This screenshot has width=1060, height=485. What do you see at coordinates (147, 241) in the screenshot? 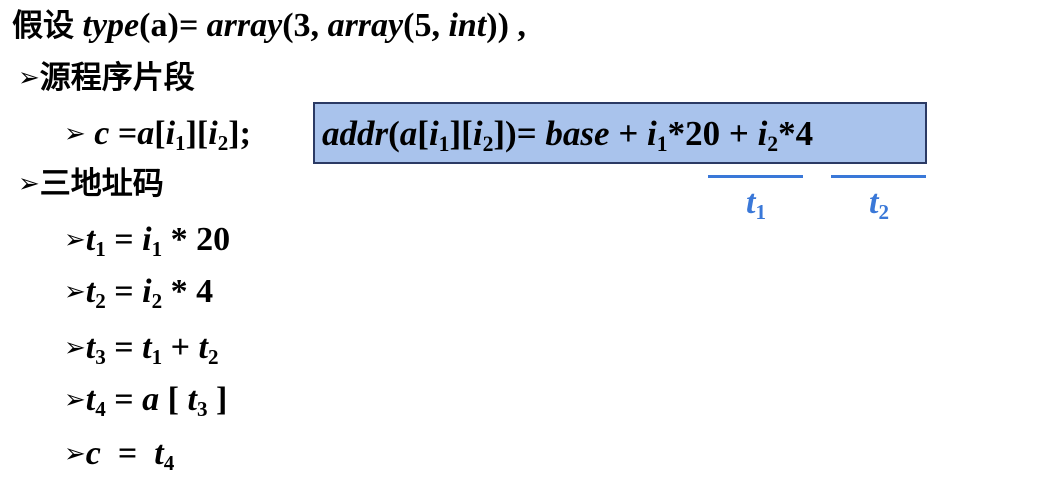
I see `tac-line: ➢t1 = i1 * 20` at bounding box center [147, 241].